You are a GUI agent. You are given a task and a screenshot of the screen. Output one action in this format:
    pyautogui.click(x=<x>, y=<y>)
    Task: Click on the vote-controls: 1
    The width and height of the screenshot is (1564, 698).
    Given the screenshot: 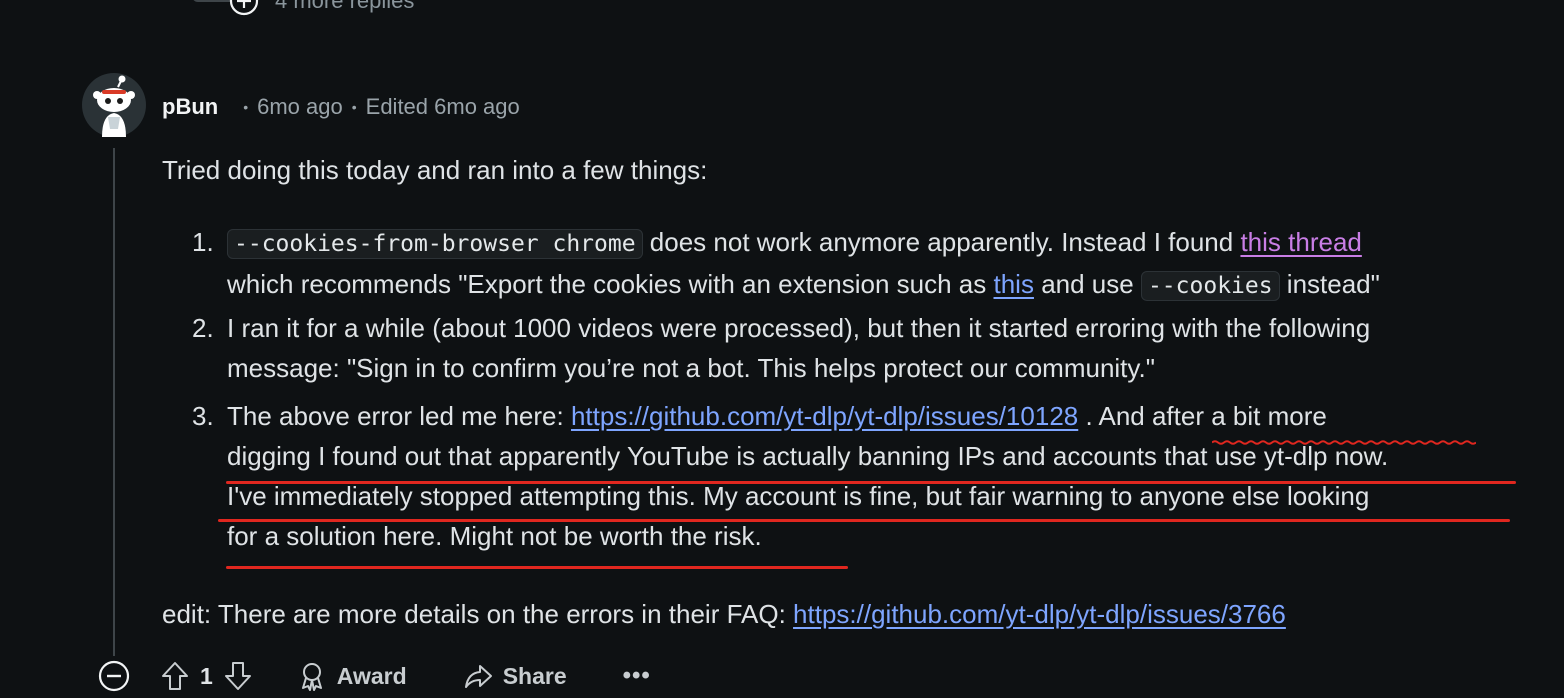 What is the action you would take?
    pyautogui.click(x=206, y=676)
    